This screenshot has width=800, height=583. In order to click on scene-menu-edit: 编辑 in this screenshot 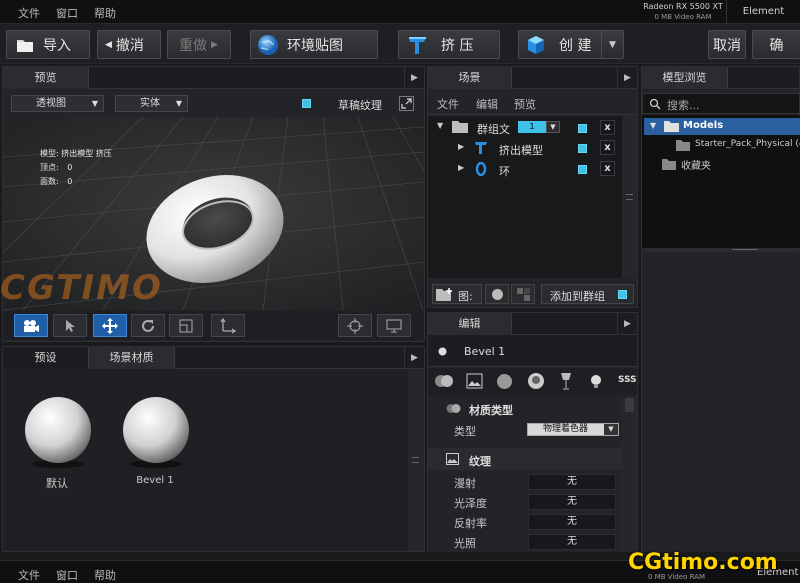, I will do `click(487, 104)`.